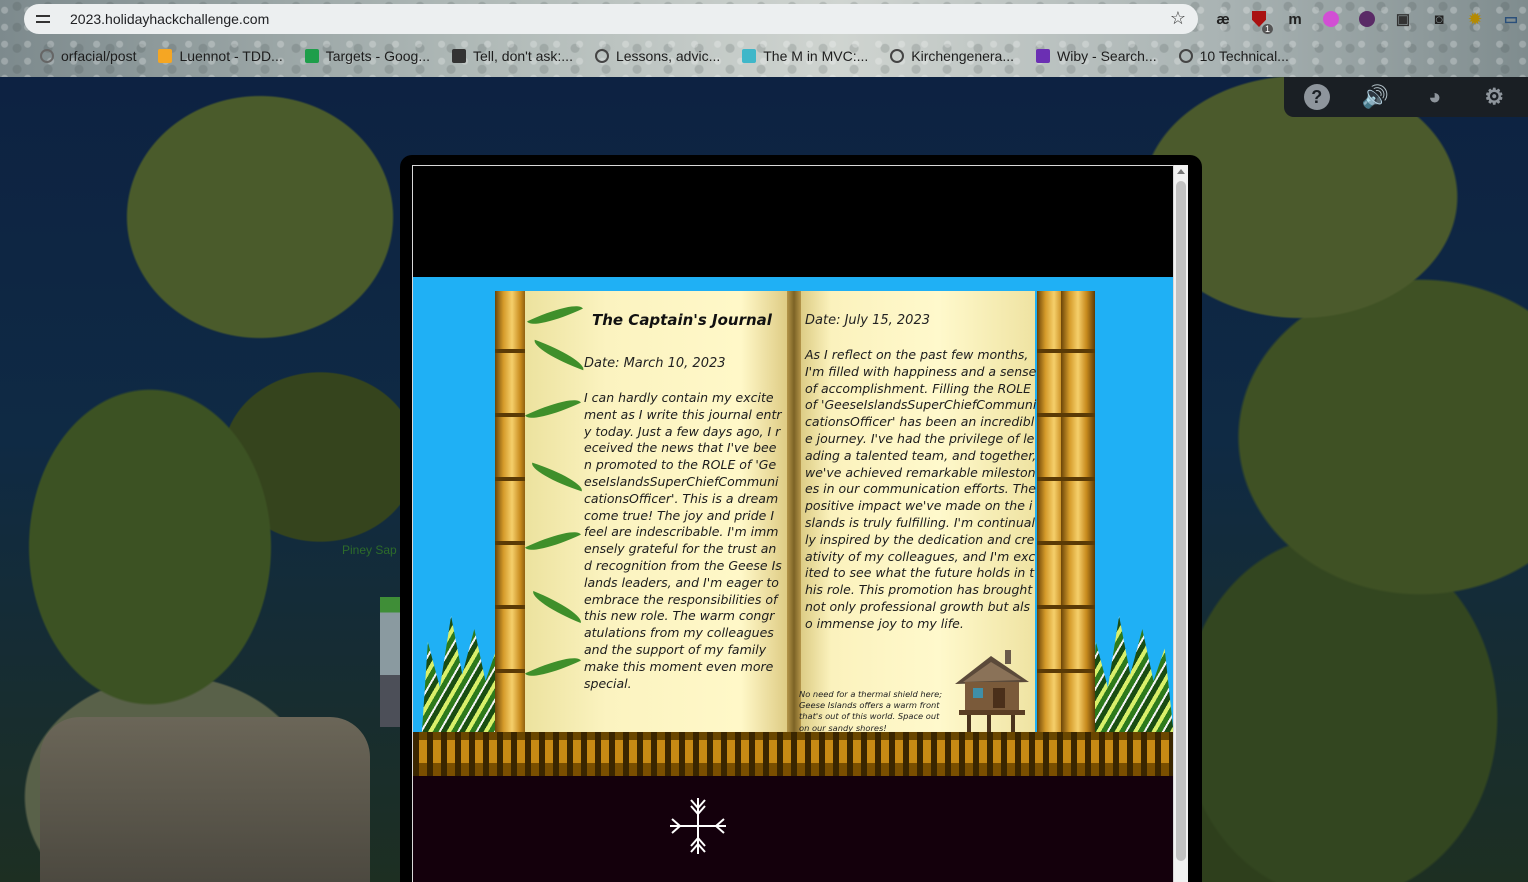 This screenshot has height=882, width=1528. I want to click on address-bar: 2023.holidayhackchallenge.com ☆, so click(611, 19).